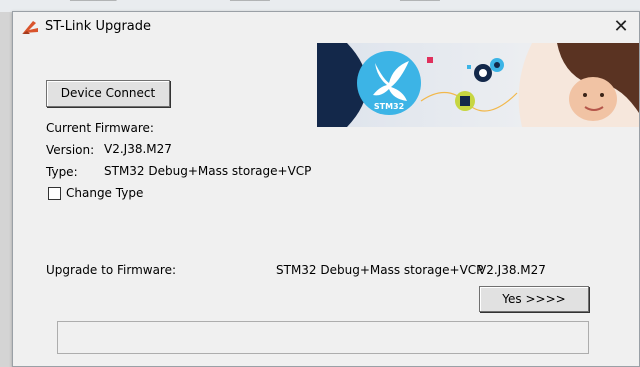 This screenshot has width=640, height=367. Describe the element at coordinates (208, 171) in the screenshot. I see `current-type-value: STM32 Debug+Mass storage+VCP` at that location.